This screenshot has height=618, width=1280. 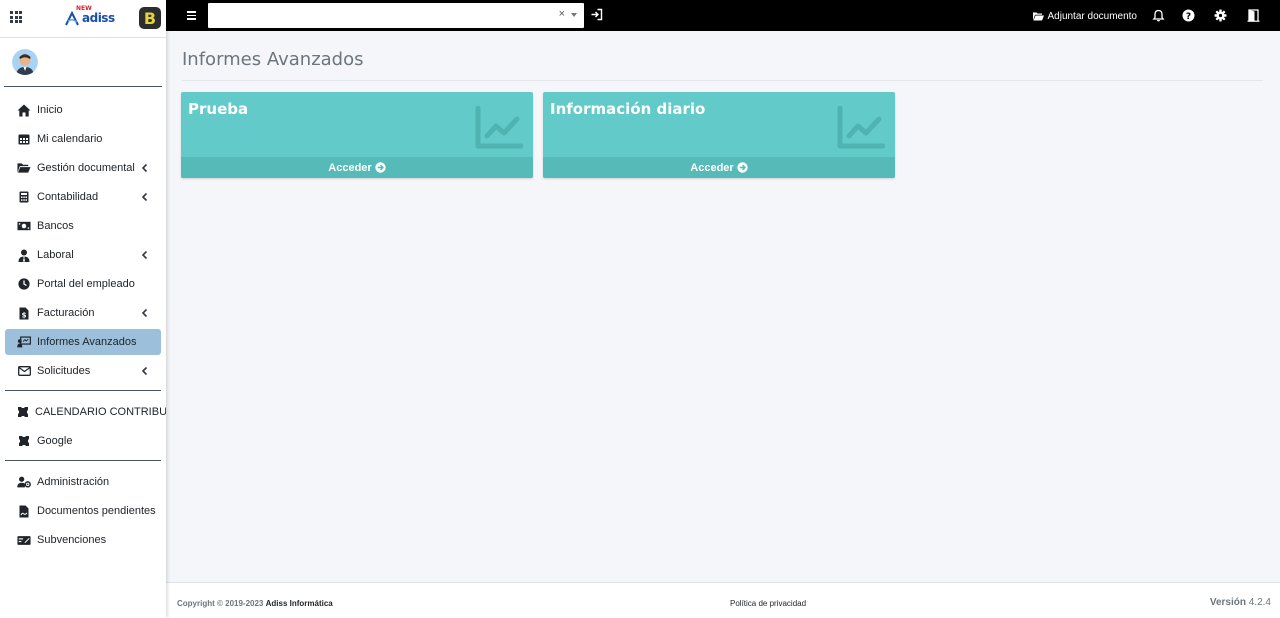 I want to click on file-signature-icon, so click(x=24, y=511).